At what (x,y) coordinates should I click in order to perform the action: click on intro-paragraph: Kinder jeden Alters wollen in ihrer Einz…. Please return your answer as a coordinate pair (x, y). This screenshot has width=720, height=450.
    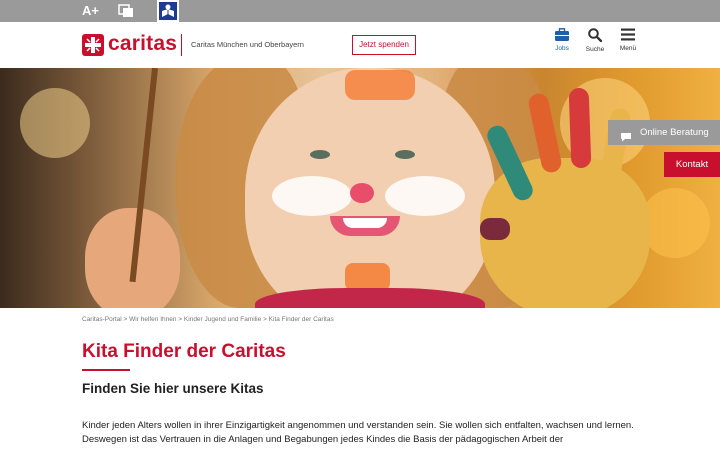
    Looking at the image, I should click on (362, 433).